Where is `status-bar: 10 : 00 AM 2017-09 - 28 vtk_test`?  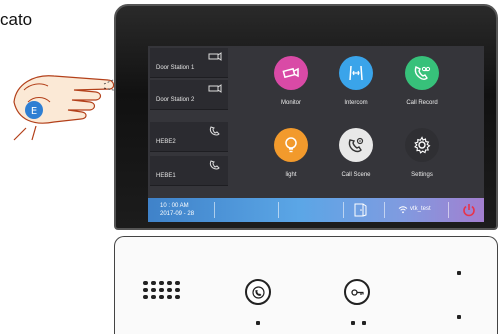 status-bar: 10 : 00 AM 2017-09 - 28 vtk_test is located at coordinates (316, 210).